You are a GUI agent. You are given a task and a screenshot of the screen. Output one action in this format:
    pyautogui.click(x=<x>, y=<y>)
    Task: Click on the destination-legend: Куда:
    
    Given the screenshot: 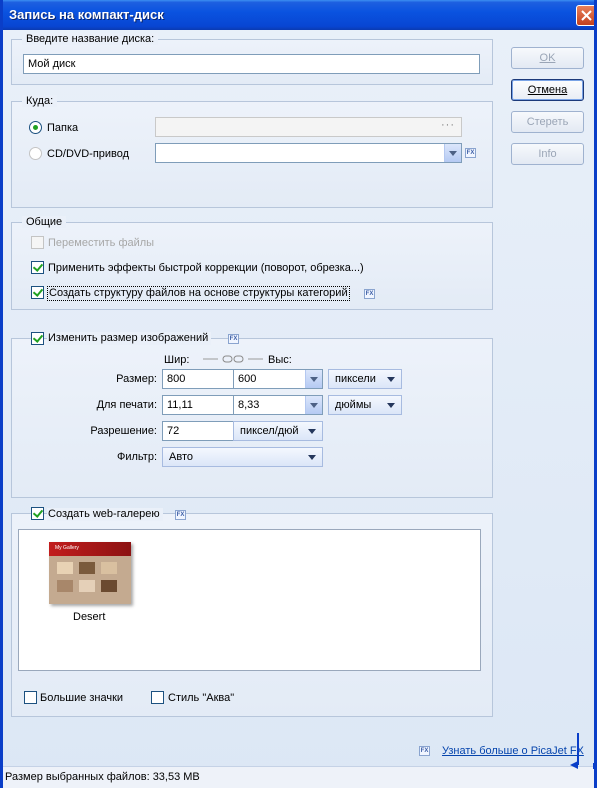 What is the action you would take?
    pyautogui.click(x=40, y=101)
    